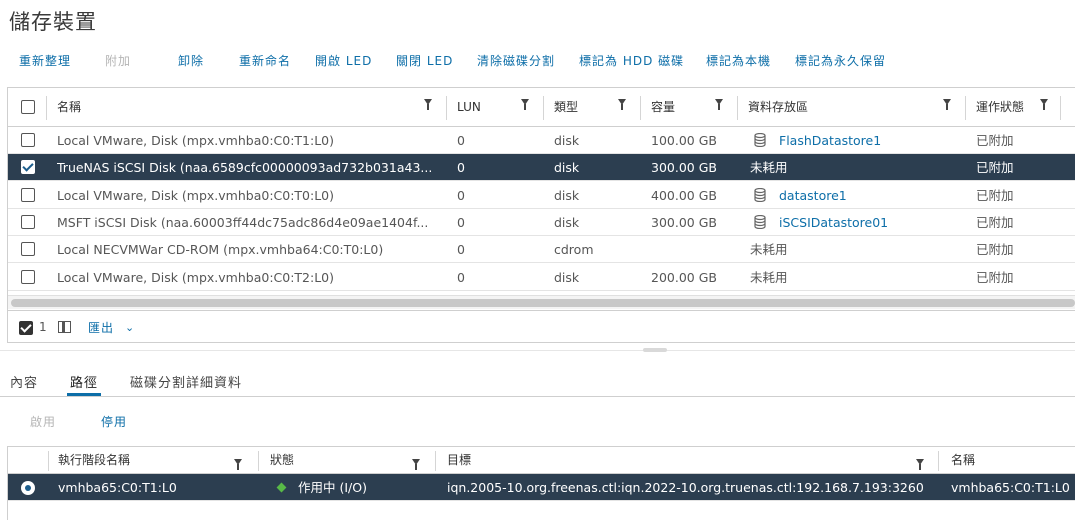  Describe the element at coordinates (738, 60) in the screenshot. I see `mark-as-local-button: 標記為本機` at that location.